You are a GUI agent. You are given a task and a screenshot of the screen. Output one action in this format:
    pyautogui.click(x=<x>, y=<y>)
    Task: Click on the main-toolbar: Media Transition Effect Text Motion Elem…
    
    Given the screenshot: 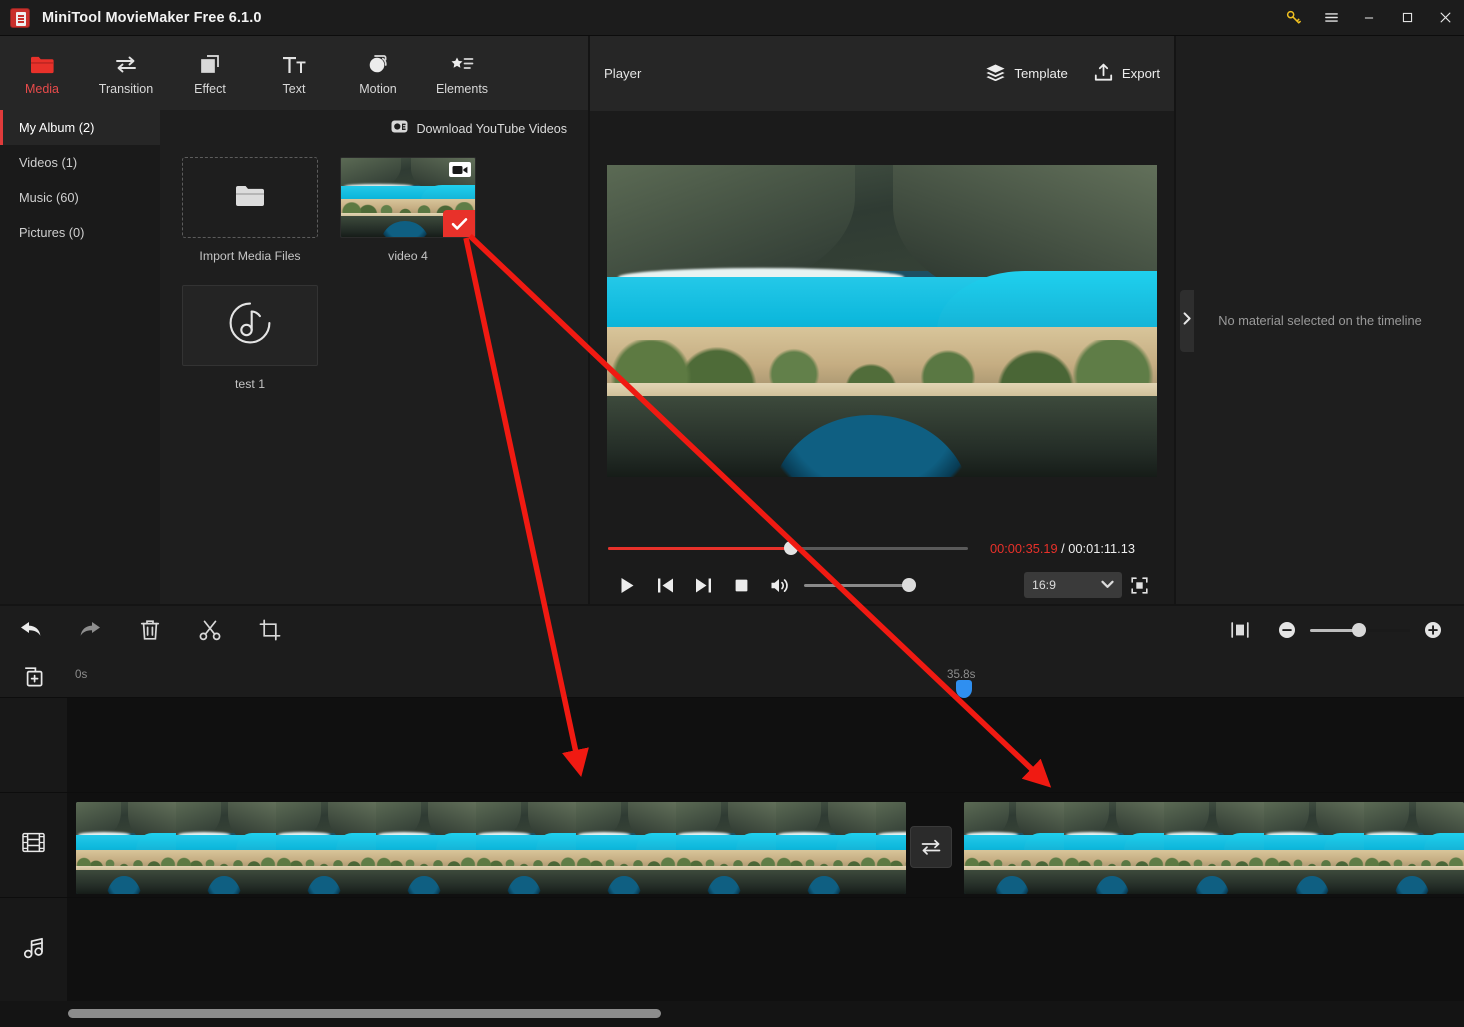 What is the action you would take?
    pyautogui.click(x=294, y=73)
    